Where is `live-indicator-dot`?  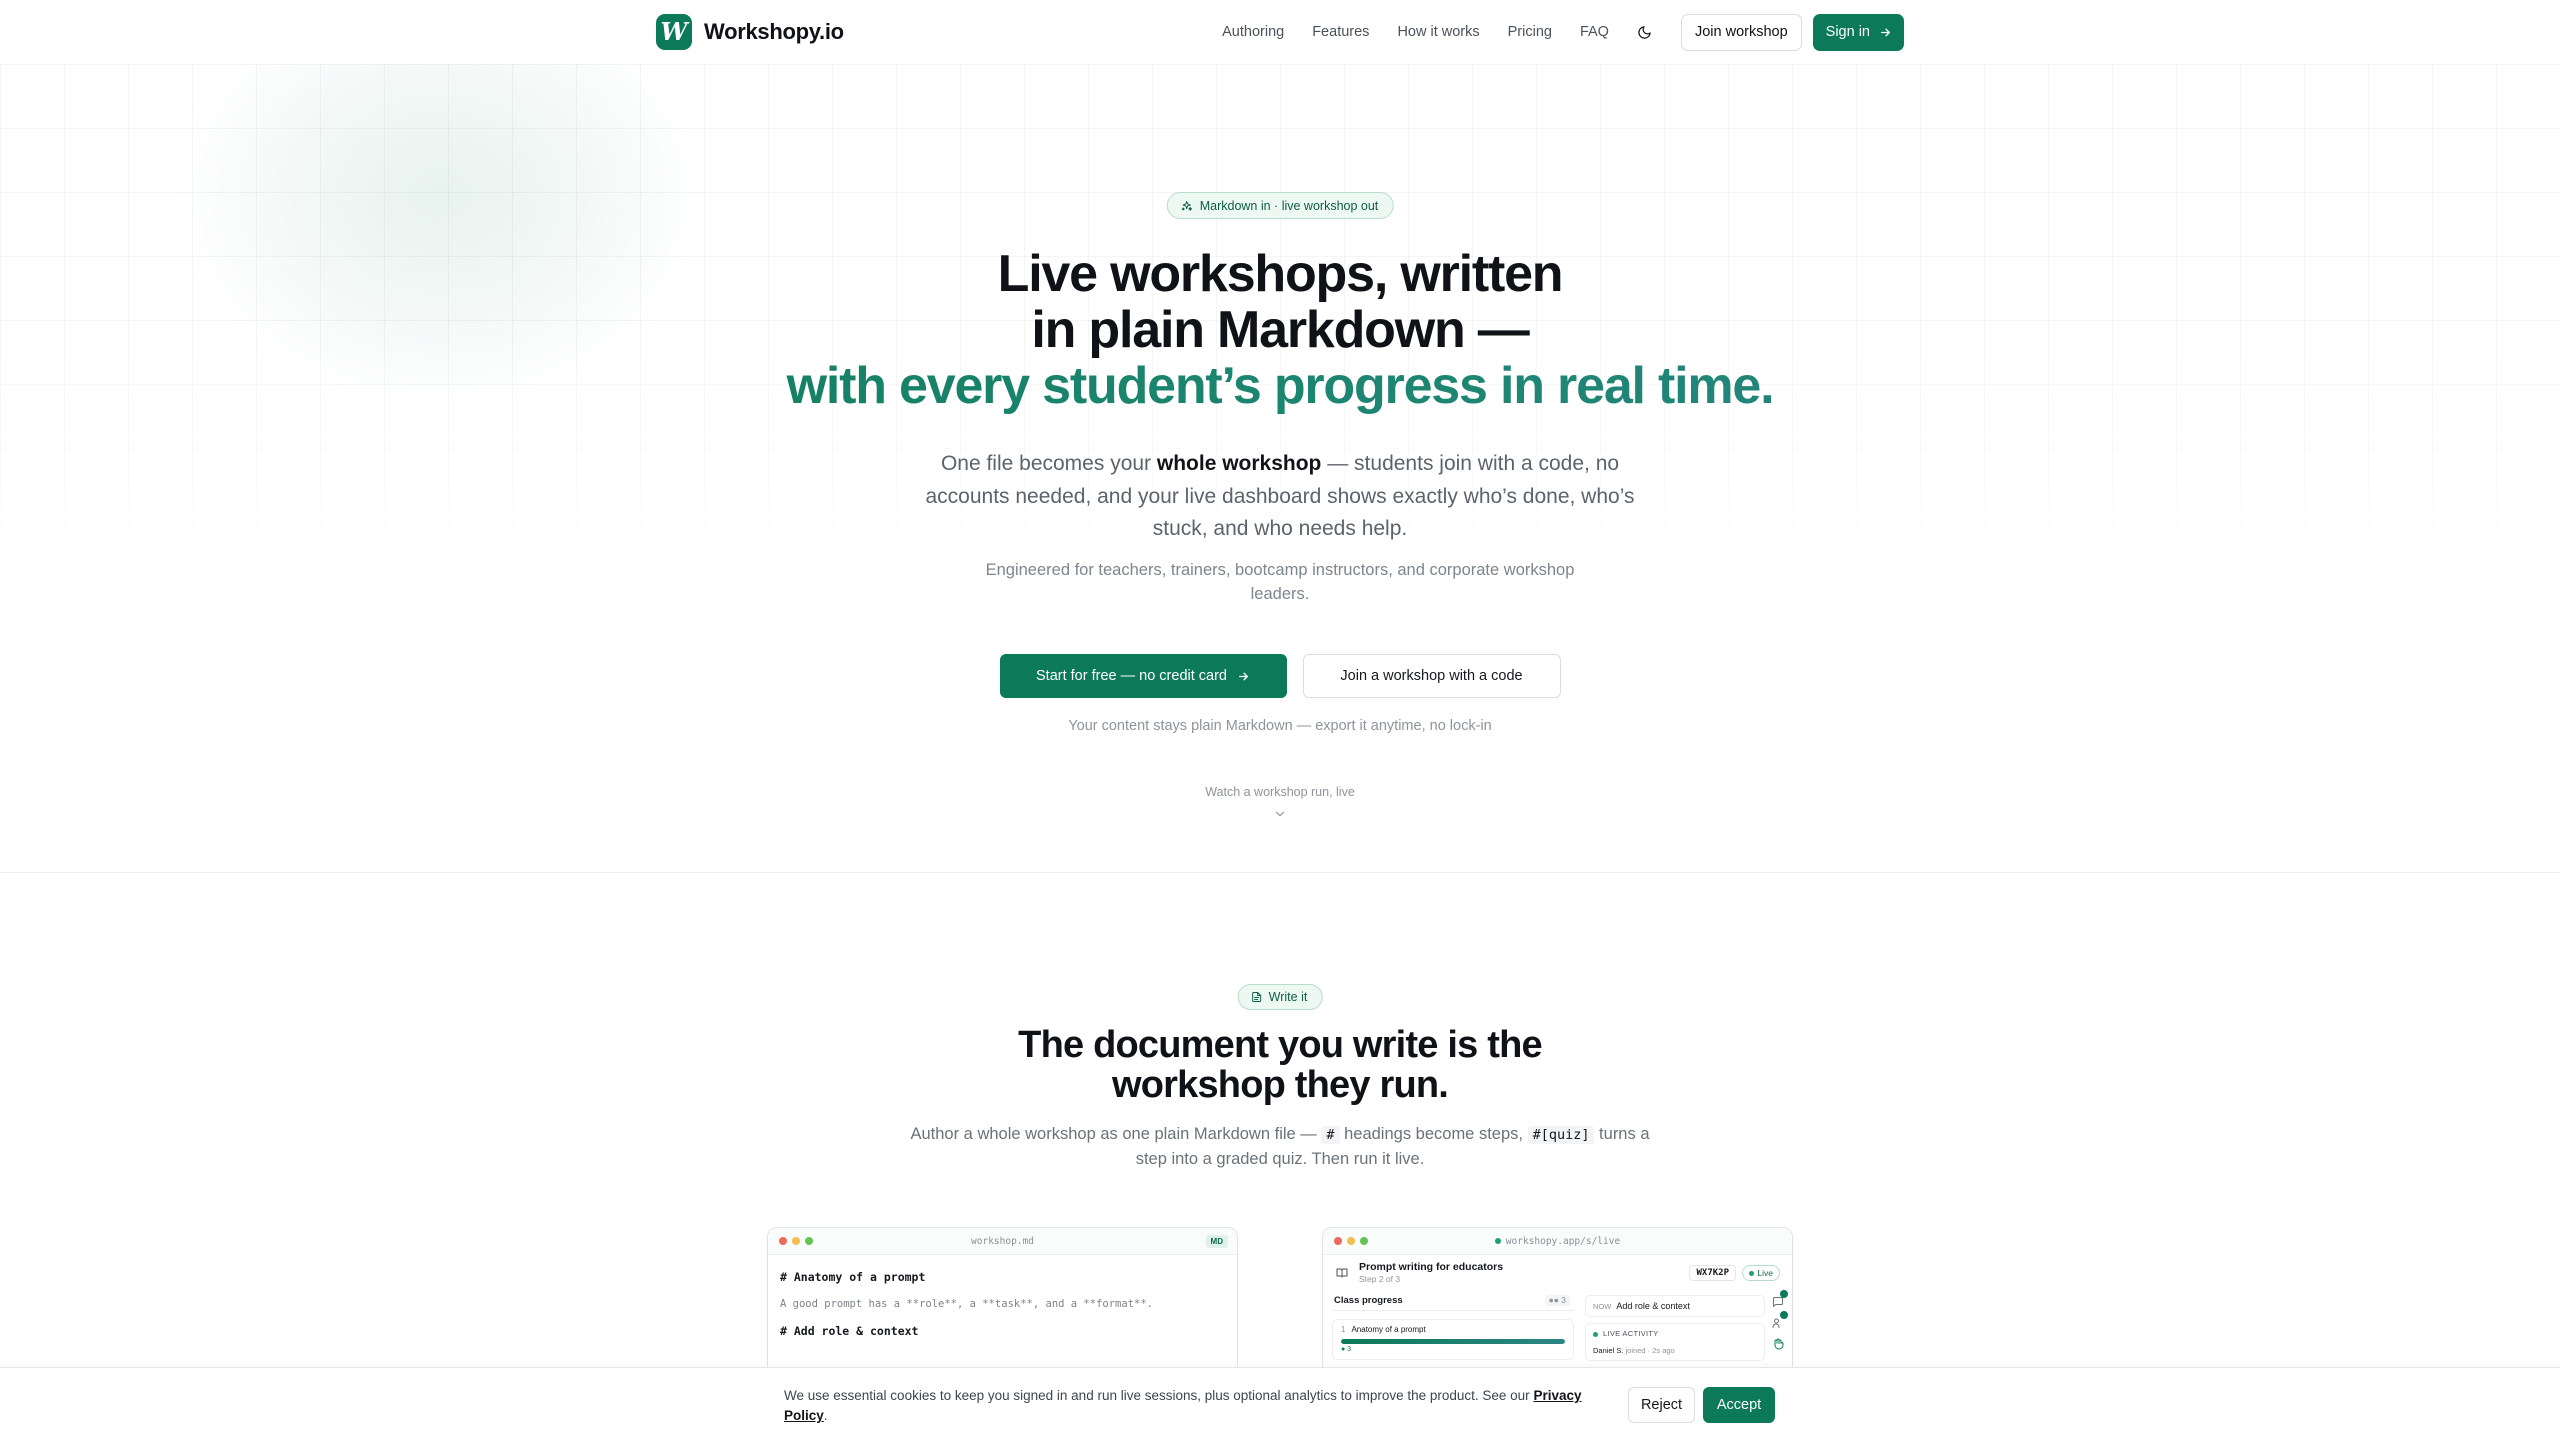 live-indicator-dot is located at coordinates (1497, 1241).